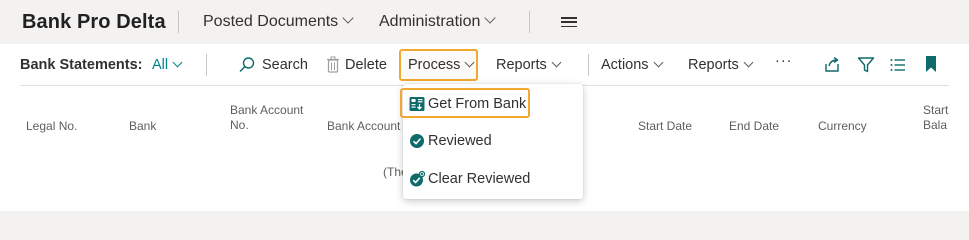 The height and width of the screenshot is (240, 969). I want to click on app-title: Bank Pro Delta, so click(94, 22).